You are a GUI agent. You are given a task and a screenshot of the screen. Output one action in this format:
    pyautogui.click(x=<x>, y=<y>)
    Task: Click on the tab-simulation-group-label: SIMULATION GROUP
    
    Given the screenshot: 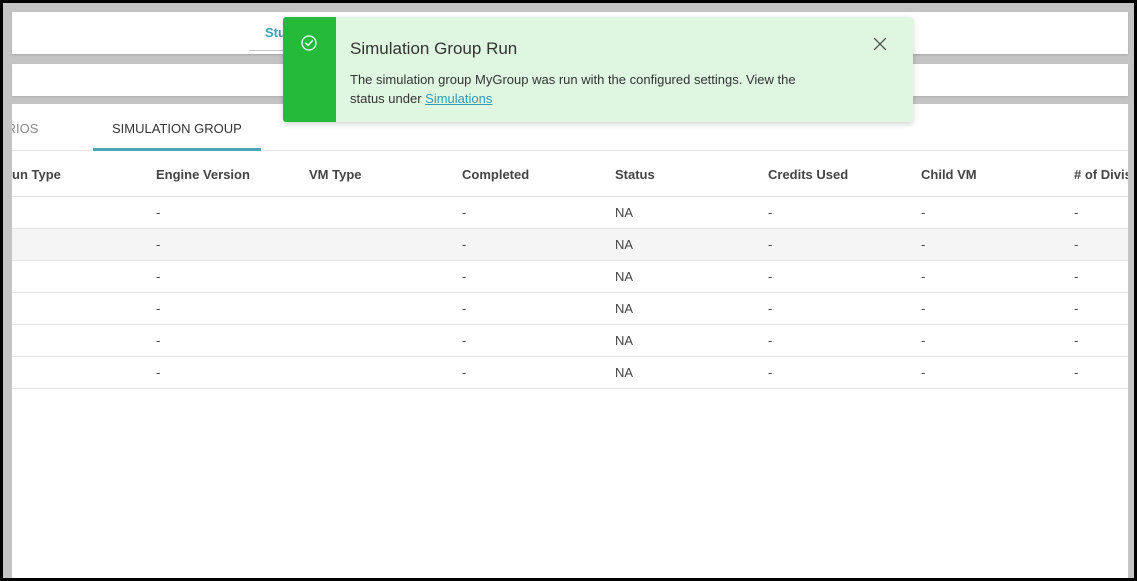 What is the action you would take?
    pyautogui.click(x=177, y=128)
    